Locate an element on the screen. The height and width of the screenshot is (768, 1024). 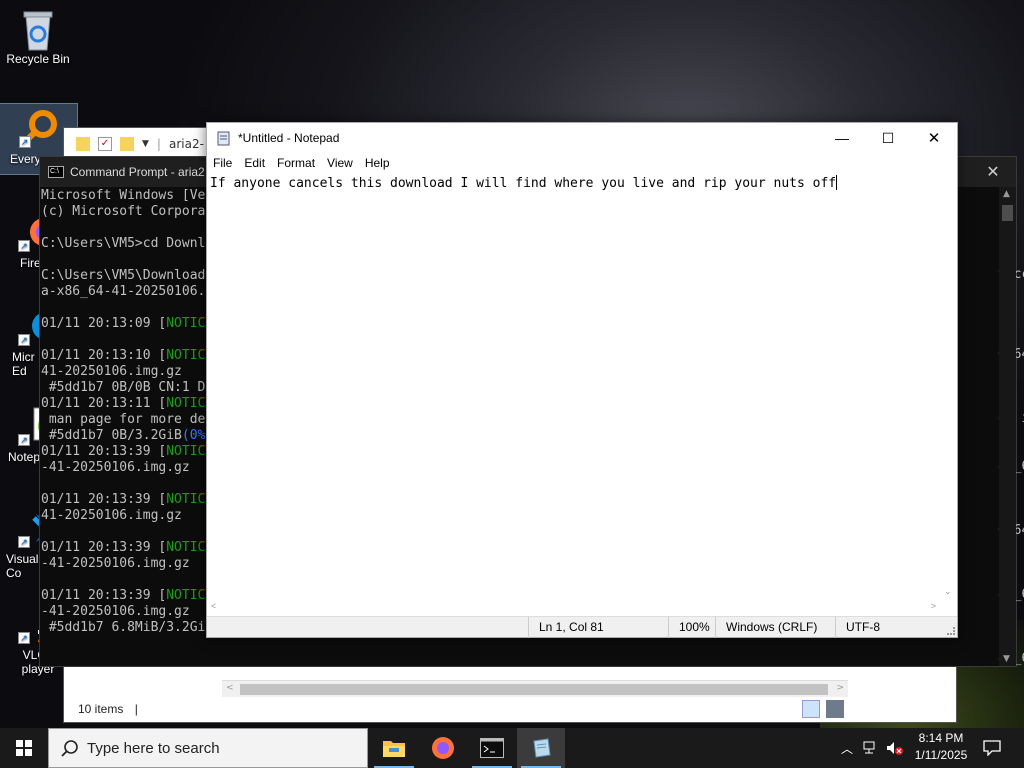
taskbar-command-prompt is located at coordinates (492, 748).